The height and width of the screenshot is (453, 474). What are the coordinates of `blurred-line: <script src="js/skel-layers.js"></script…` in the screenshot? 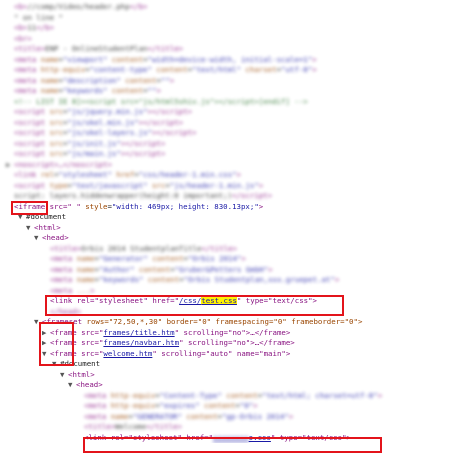 It's located at (105, 132).